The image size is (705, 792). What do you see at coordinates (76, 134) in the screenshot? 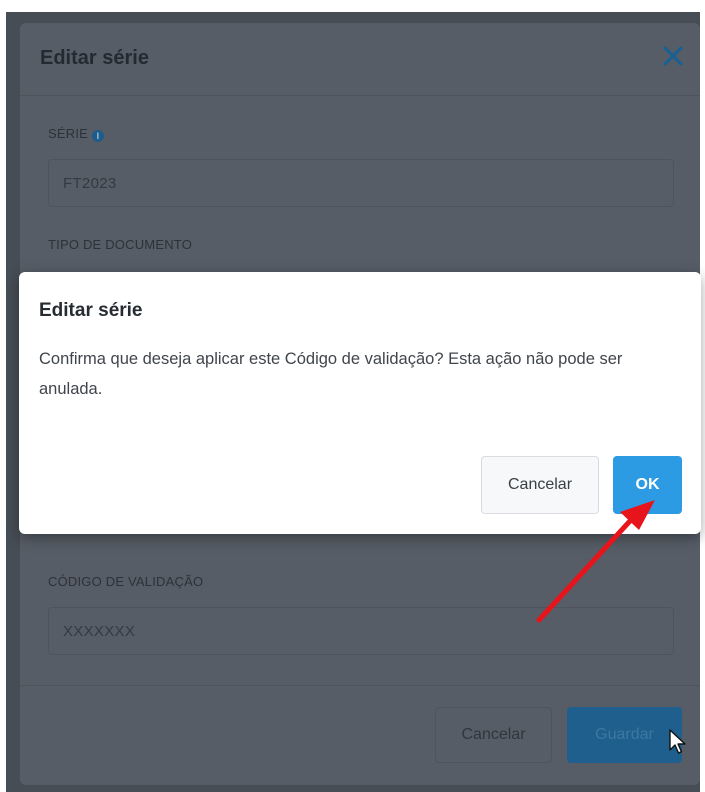
I see `serie-label: SÉRIE i` at bounding box center [76, 134].